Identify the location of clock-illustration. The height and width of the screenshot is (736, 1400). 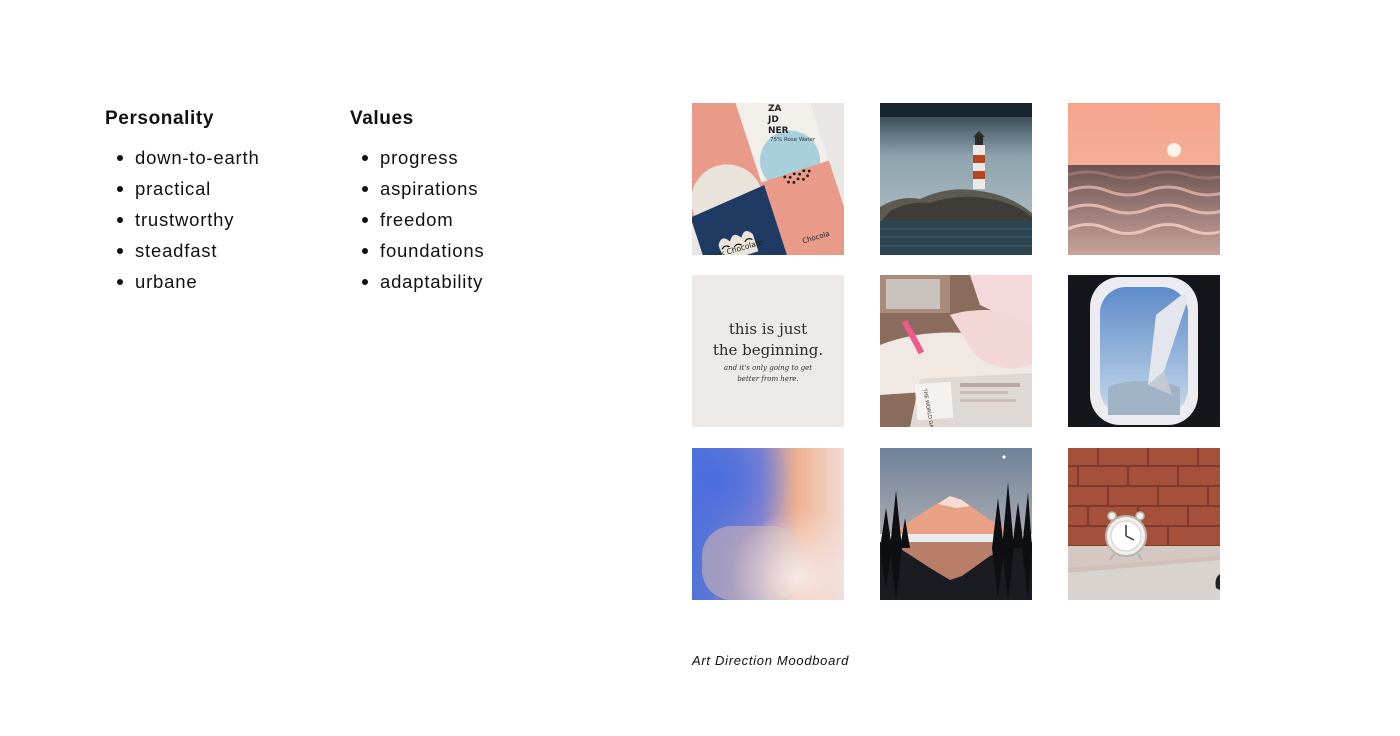
(1144, 524).